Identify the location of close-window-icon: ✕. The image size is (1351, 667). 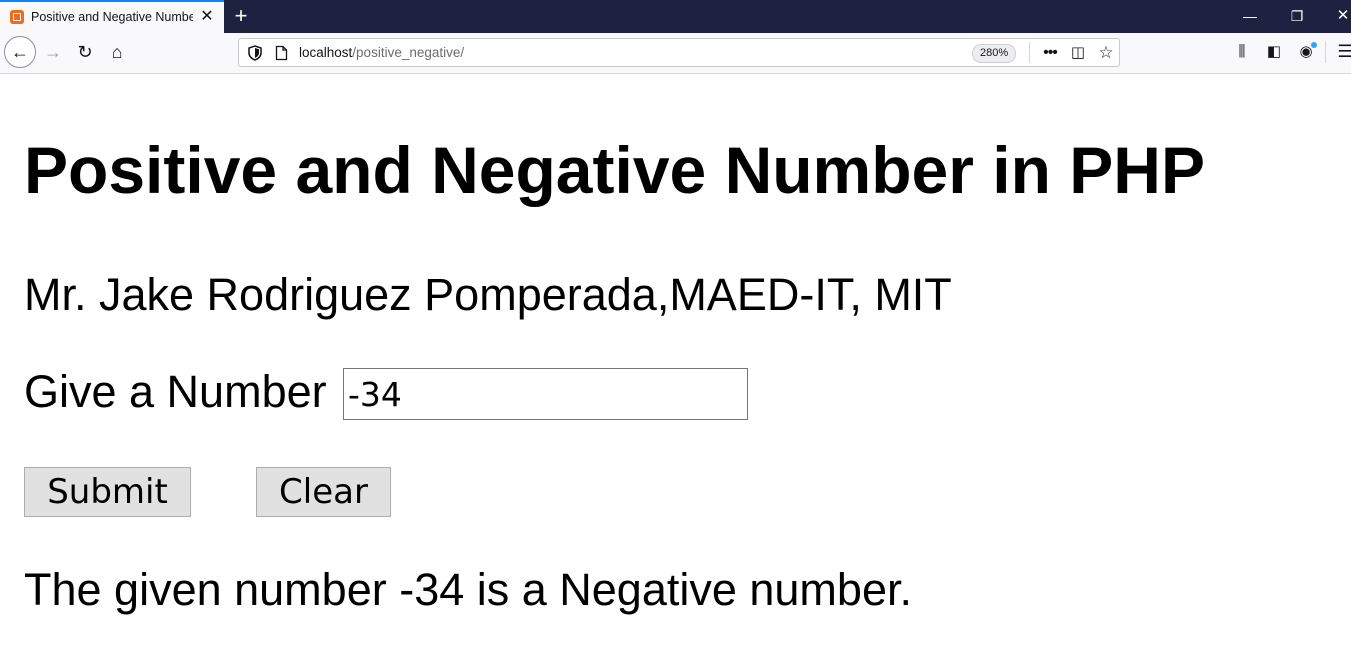
(1340, 16).